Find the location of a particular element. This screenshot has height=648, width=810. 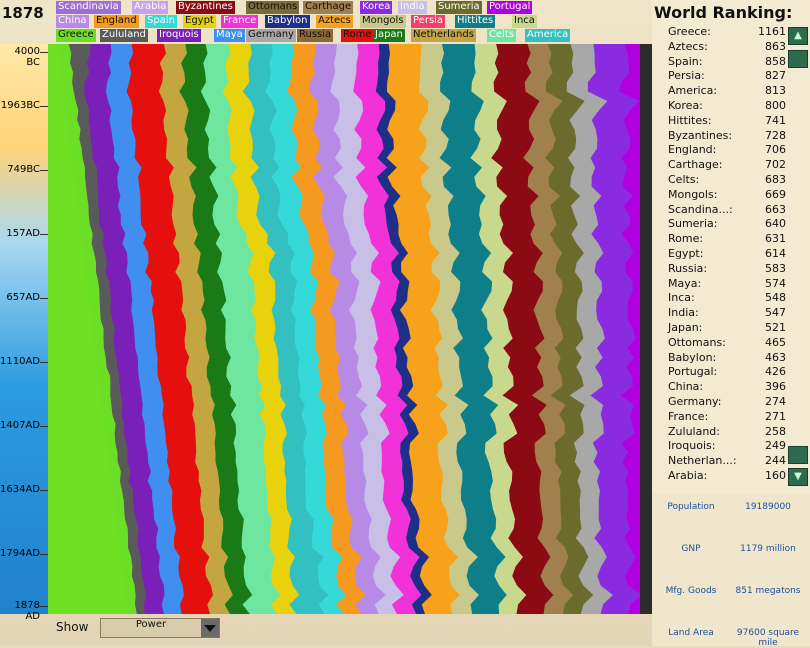

ranking-civ-score: 465 is located at coordinates (775, 342).